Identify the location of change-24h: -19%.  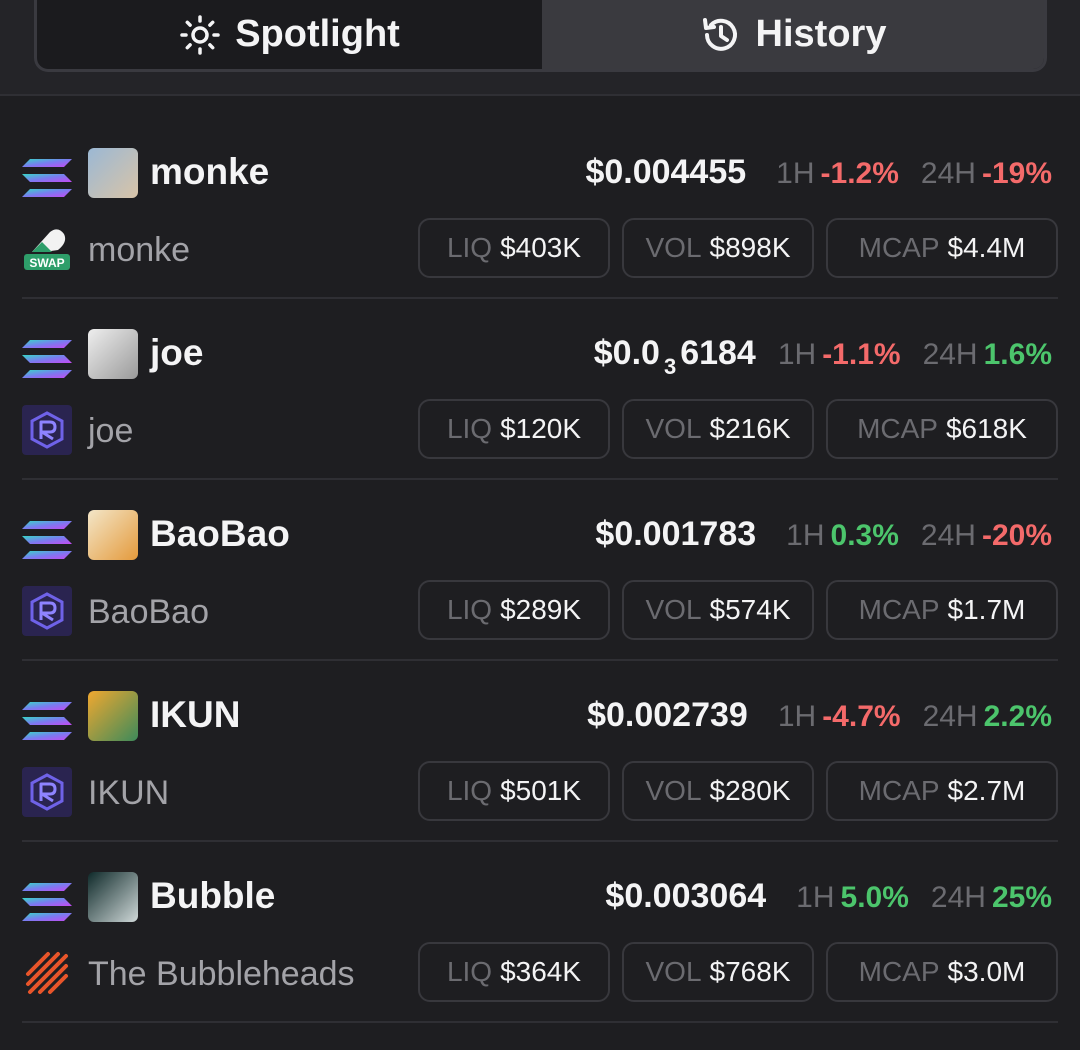
(1016, 173).